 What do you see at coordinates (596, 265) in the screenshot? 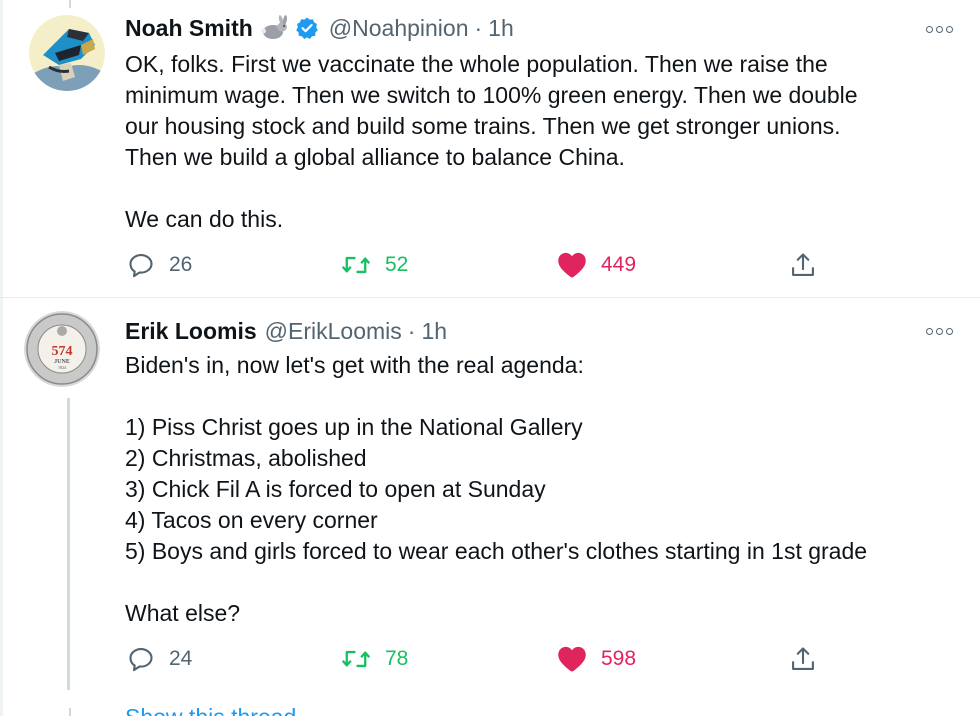
I see `like-button: 449` at bounding box center [596, 265].